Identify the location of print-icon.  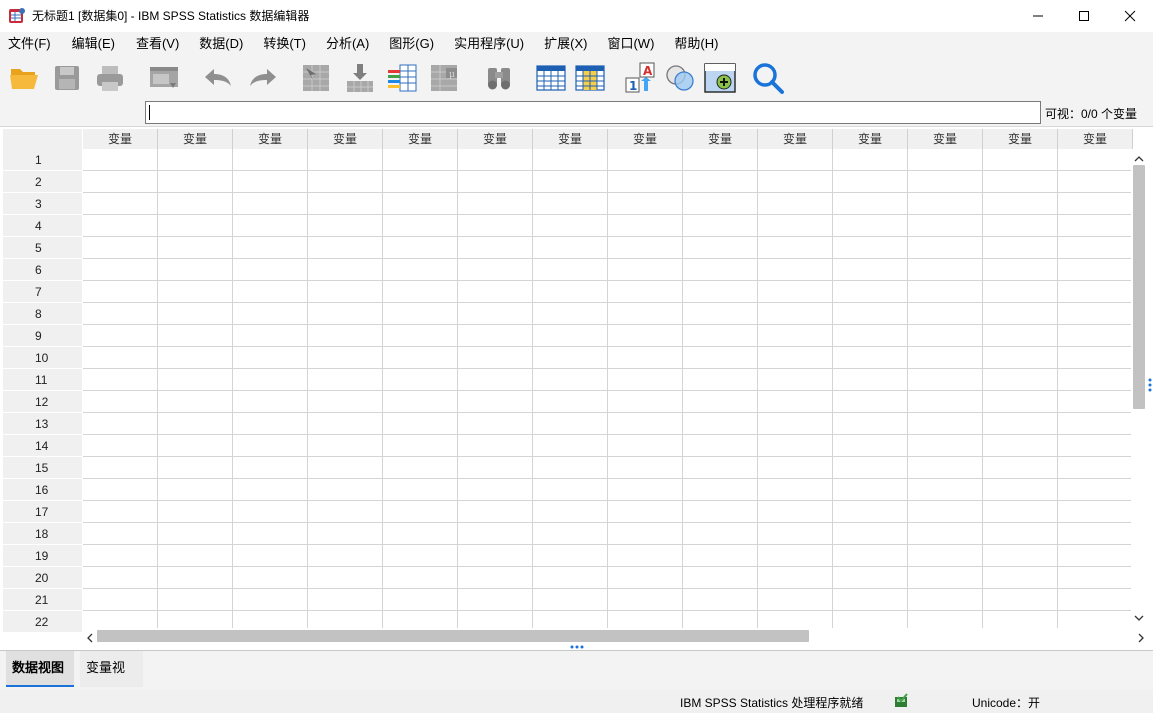
(110, 78).